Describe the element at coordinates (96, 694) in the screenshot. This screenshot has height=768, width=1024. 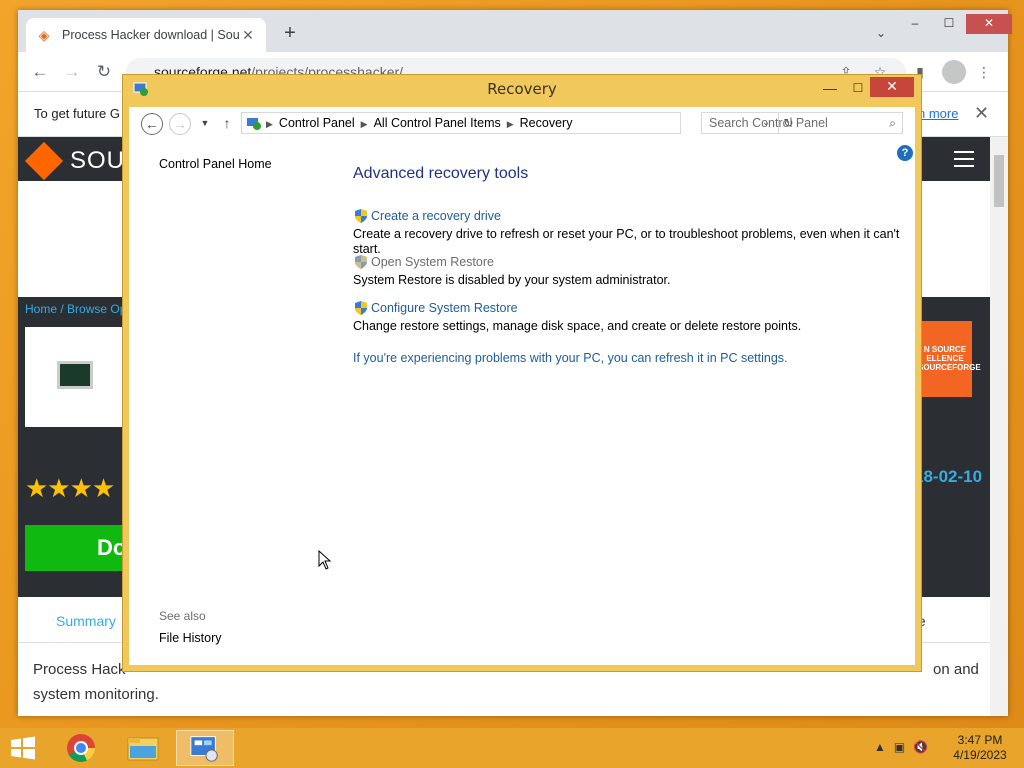
I see `description-line-2: system monitoring.` at that location.